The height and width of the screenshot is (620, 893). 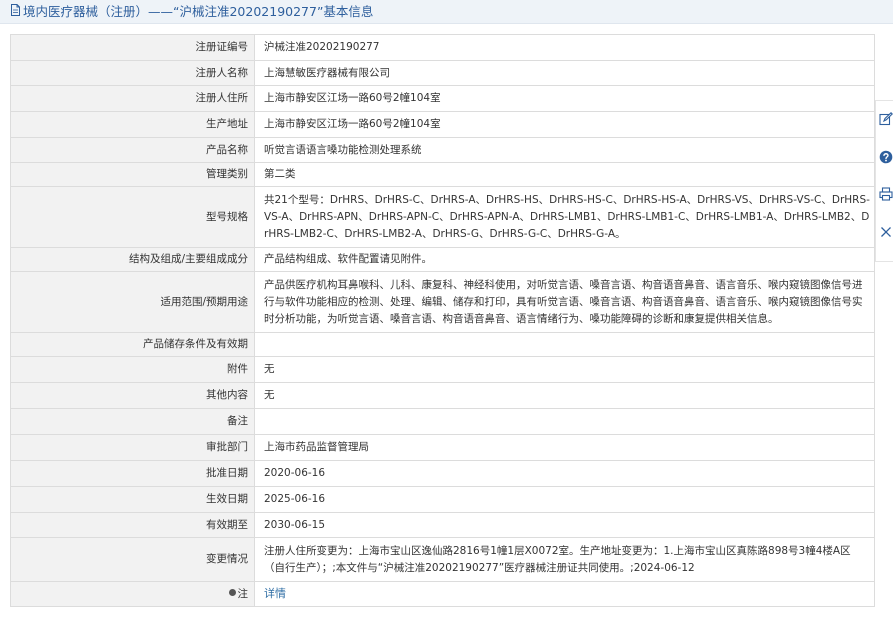 I want to click on row-label: 其他内容, so click(x=132, y=395).